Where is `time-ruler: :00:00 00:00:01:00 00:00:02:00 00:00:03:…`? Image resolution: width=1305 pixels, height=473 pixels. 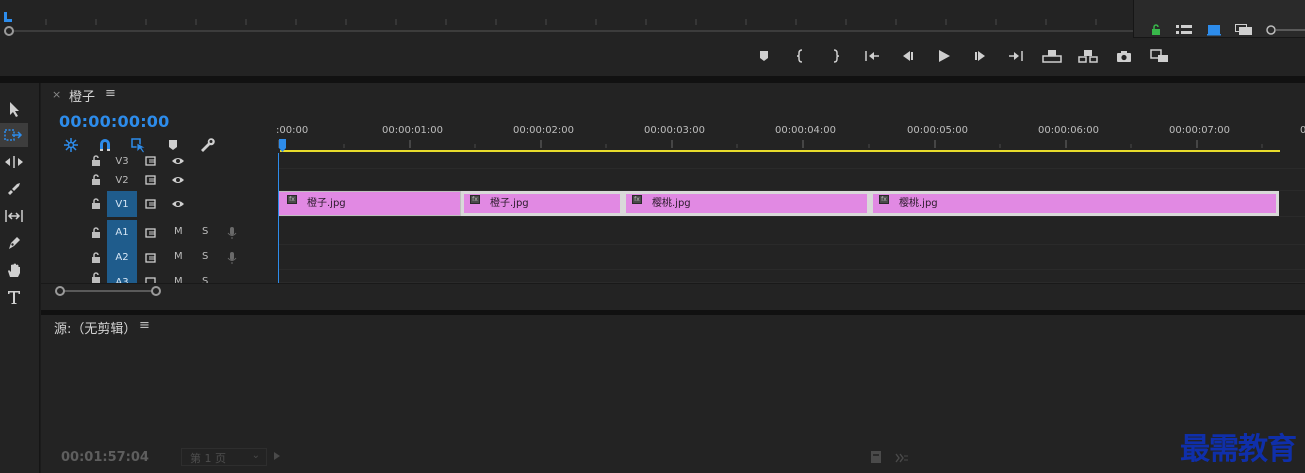 time-ruler: :00:00 00:00:01:00 00:00:02:00 00:00:03:… is located at coordinates (790, 138).